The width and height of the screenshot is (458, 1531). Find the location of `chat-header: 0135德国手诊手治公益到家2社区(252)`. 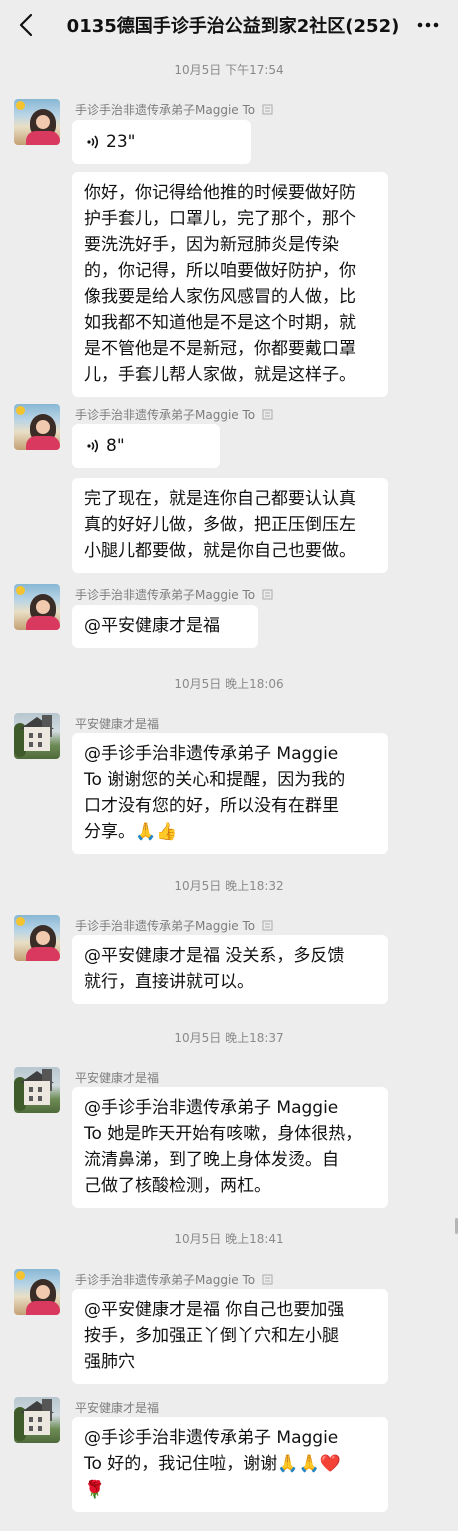

chat-header: 0135德国手诊手治公益到家2社区(252) is located at coordinates (229, 25).